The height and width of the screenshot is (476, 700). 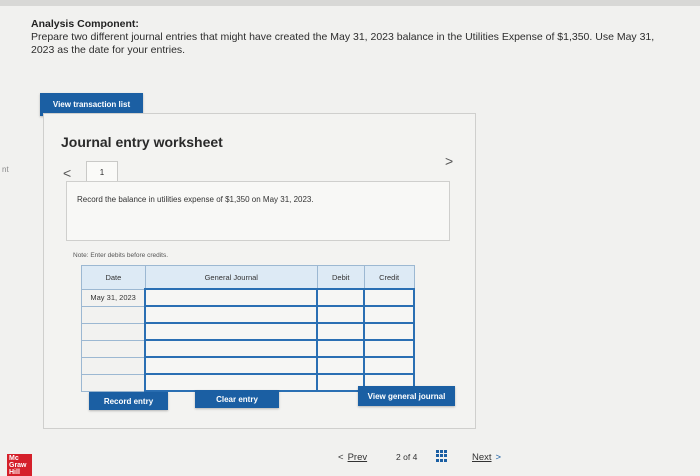 I want to click on next-page-button: Next >, so click(x=486, y=457).